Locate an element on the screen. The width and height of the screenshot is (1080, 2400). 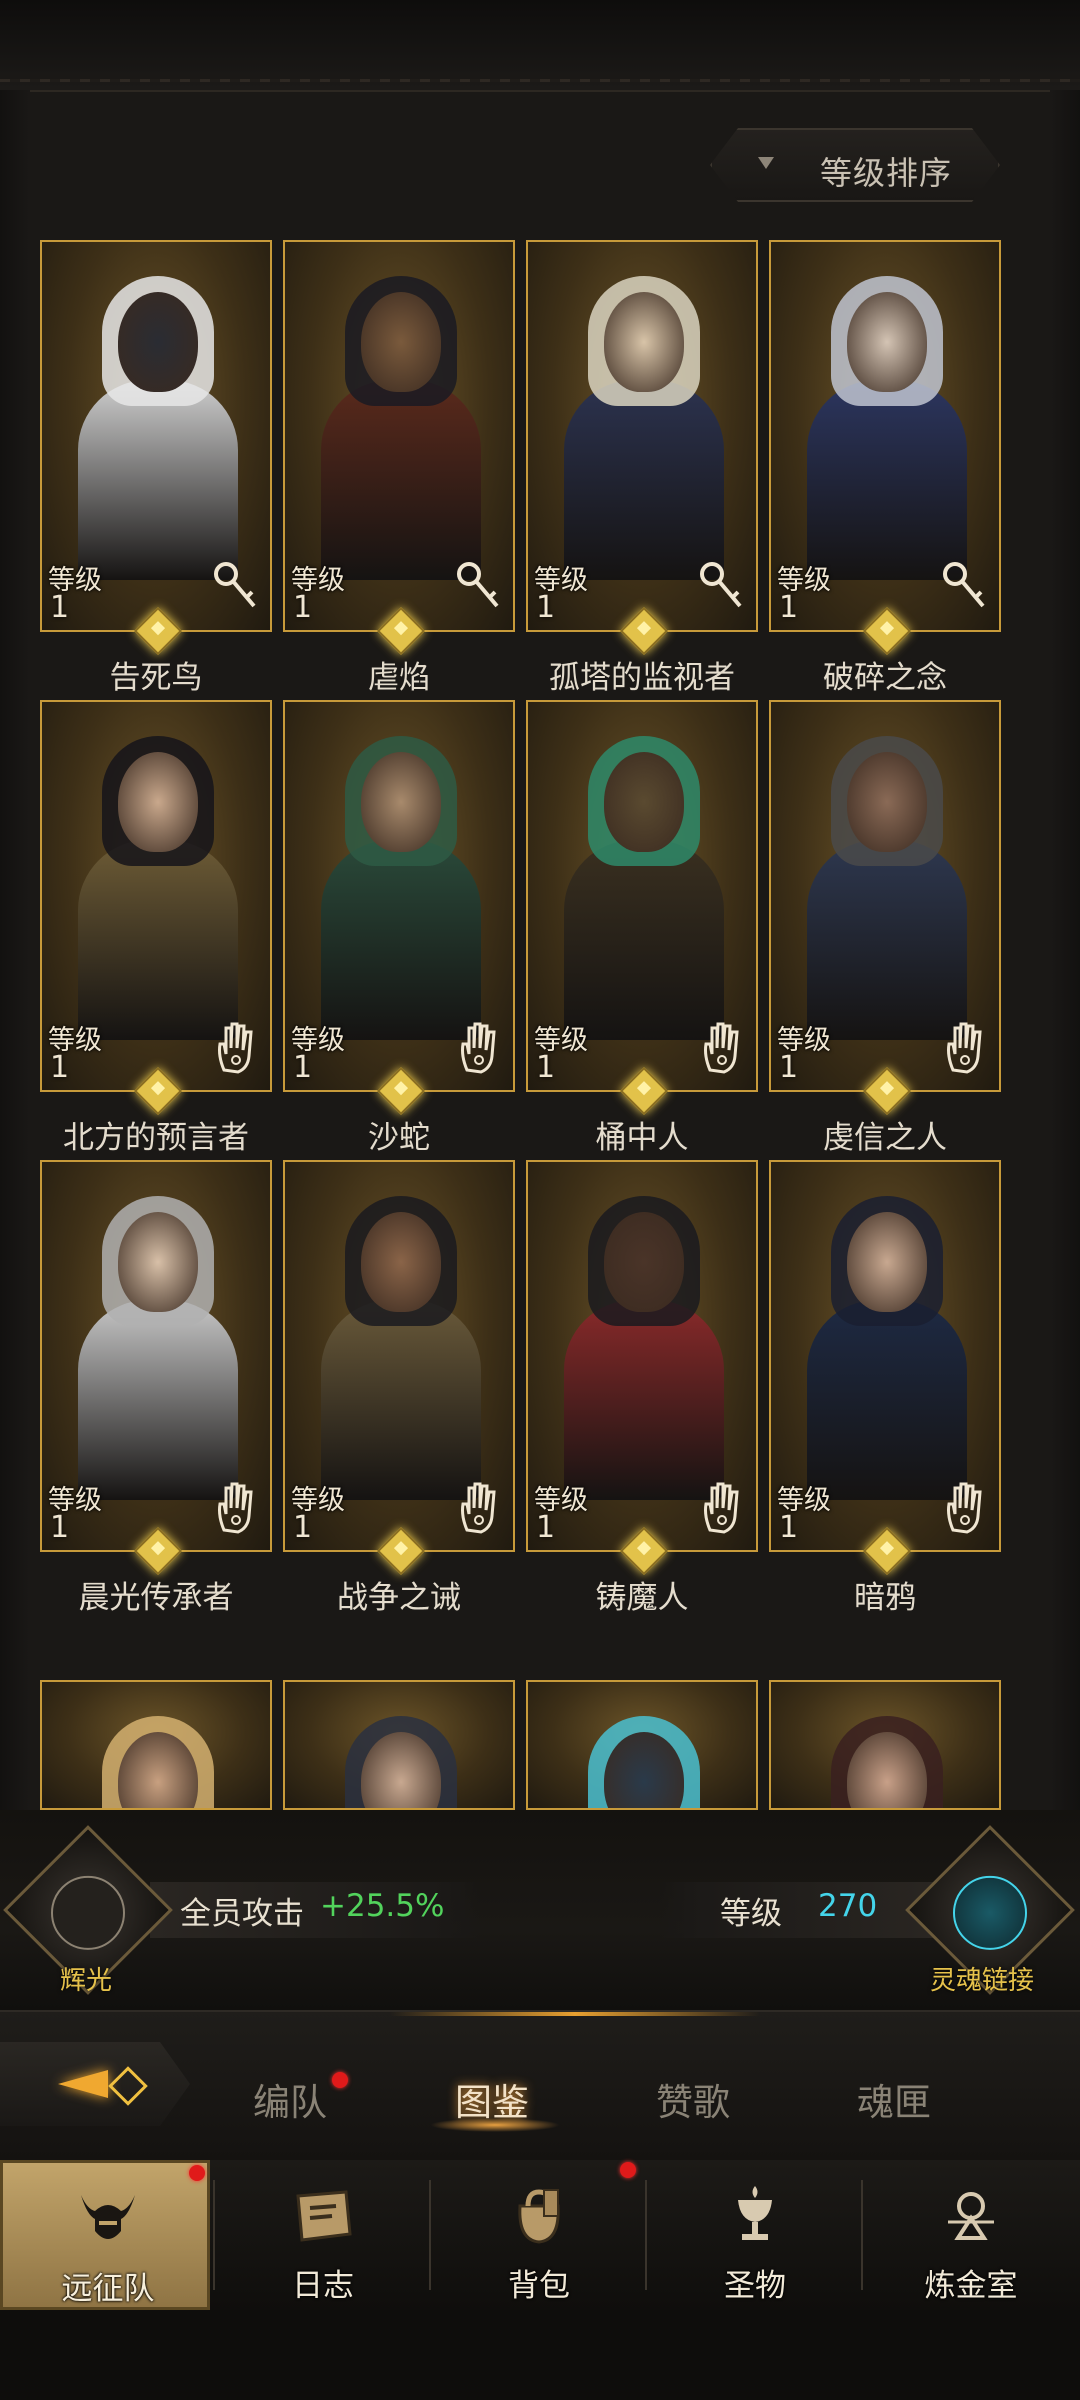
hero-card: 等级 1 北方的预言者 is located at coordinates (156, 935).